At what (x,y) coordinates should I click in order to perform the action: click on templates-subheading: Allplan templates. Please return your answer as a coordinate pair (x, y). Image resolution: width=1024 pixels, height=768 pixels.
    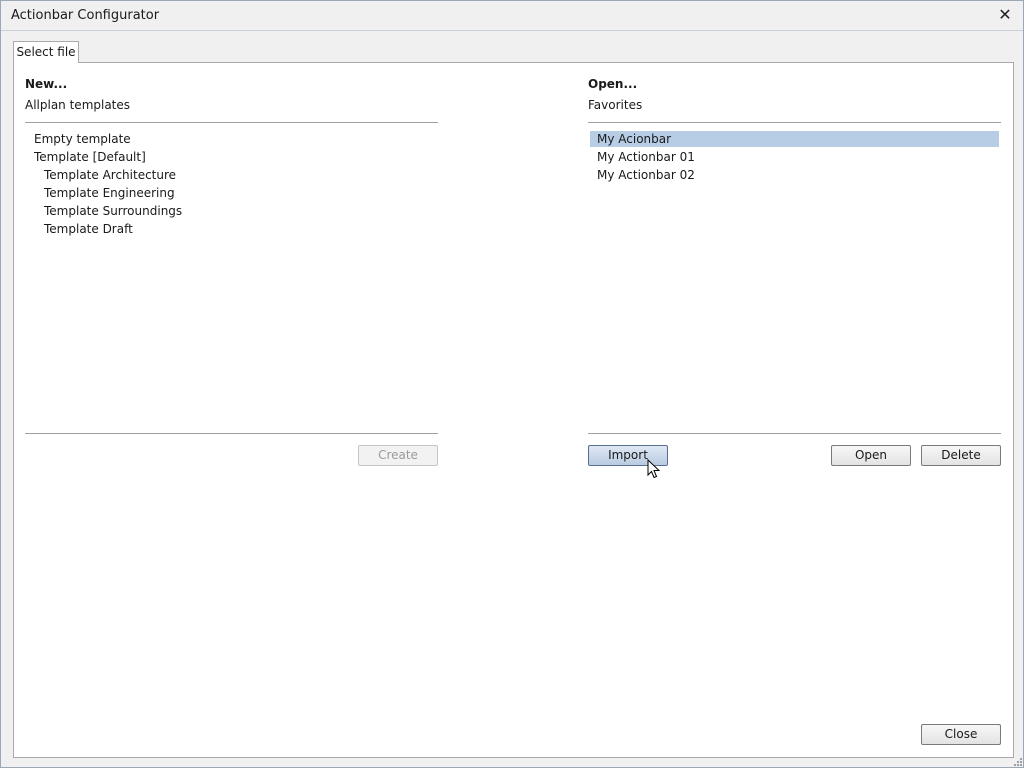
    Looking at the image, I should click on (78, 105).